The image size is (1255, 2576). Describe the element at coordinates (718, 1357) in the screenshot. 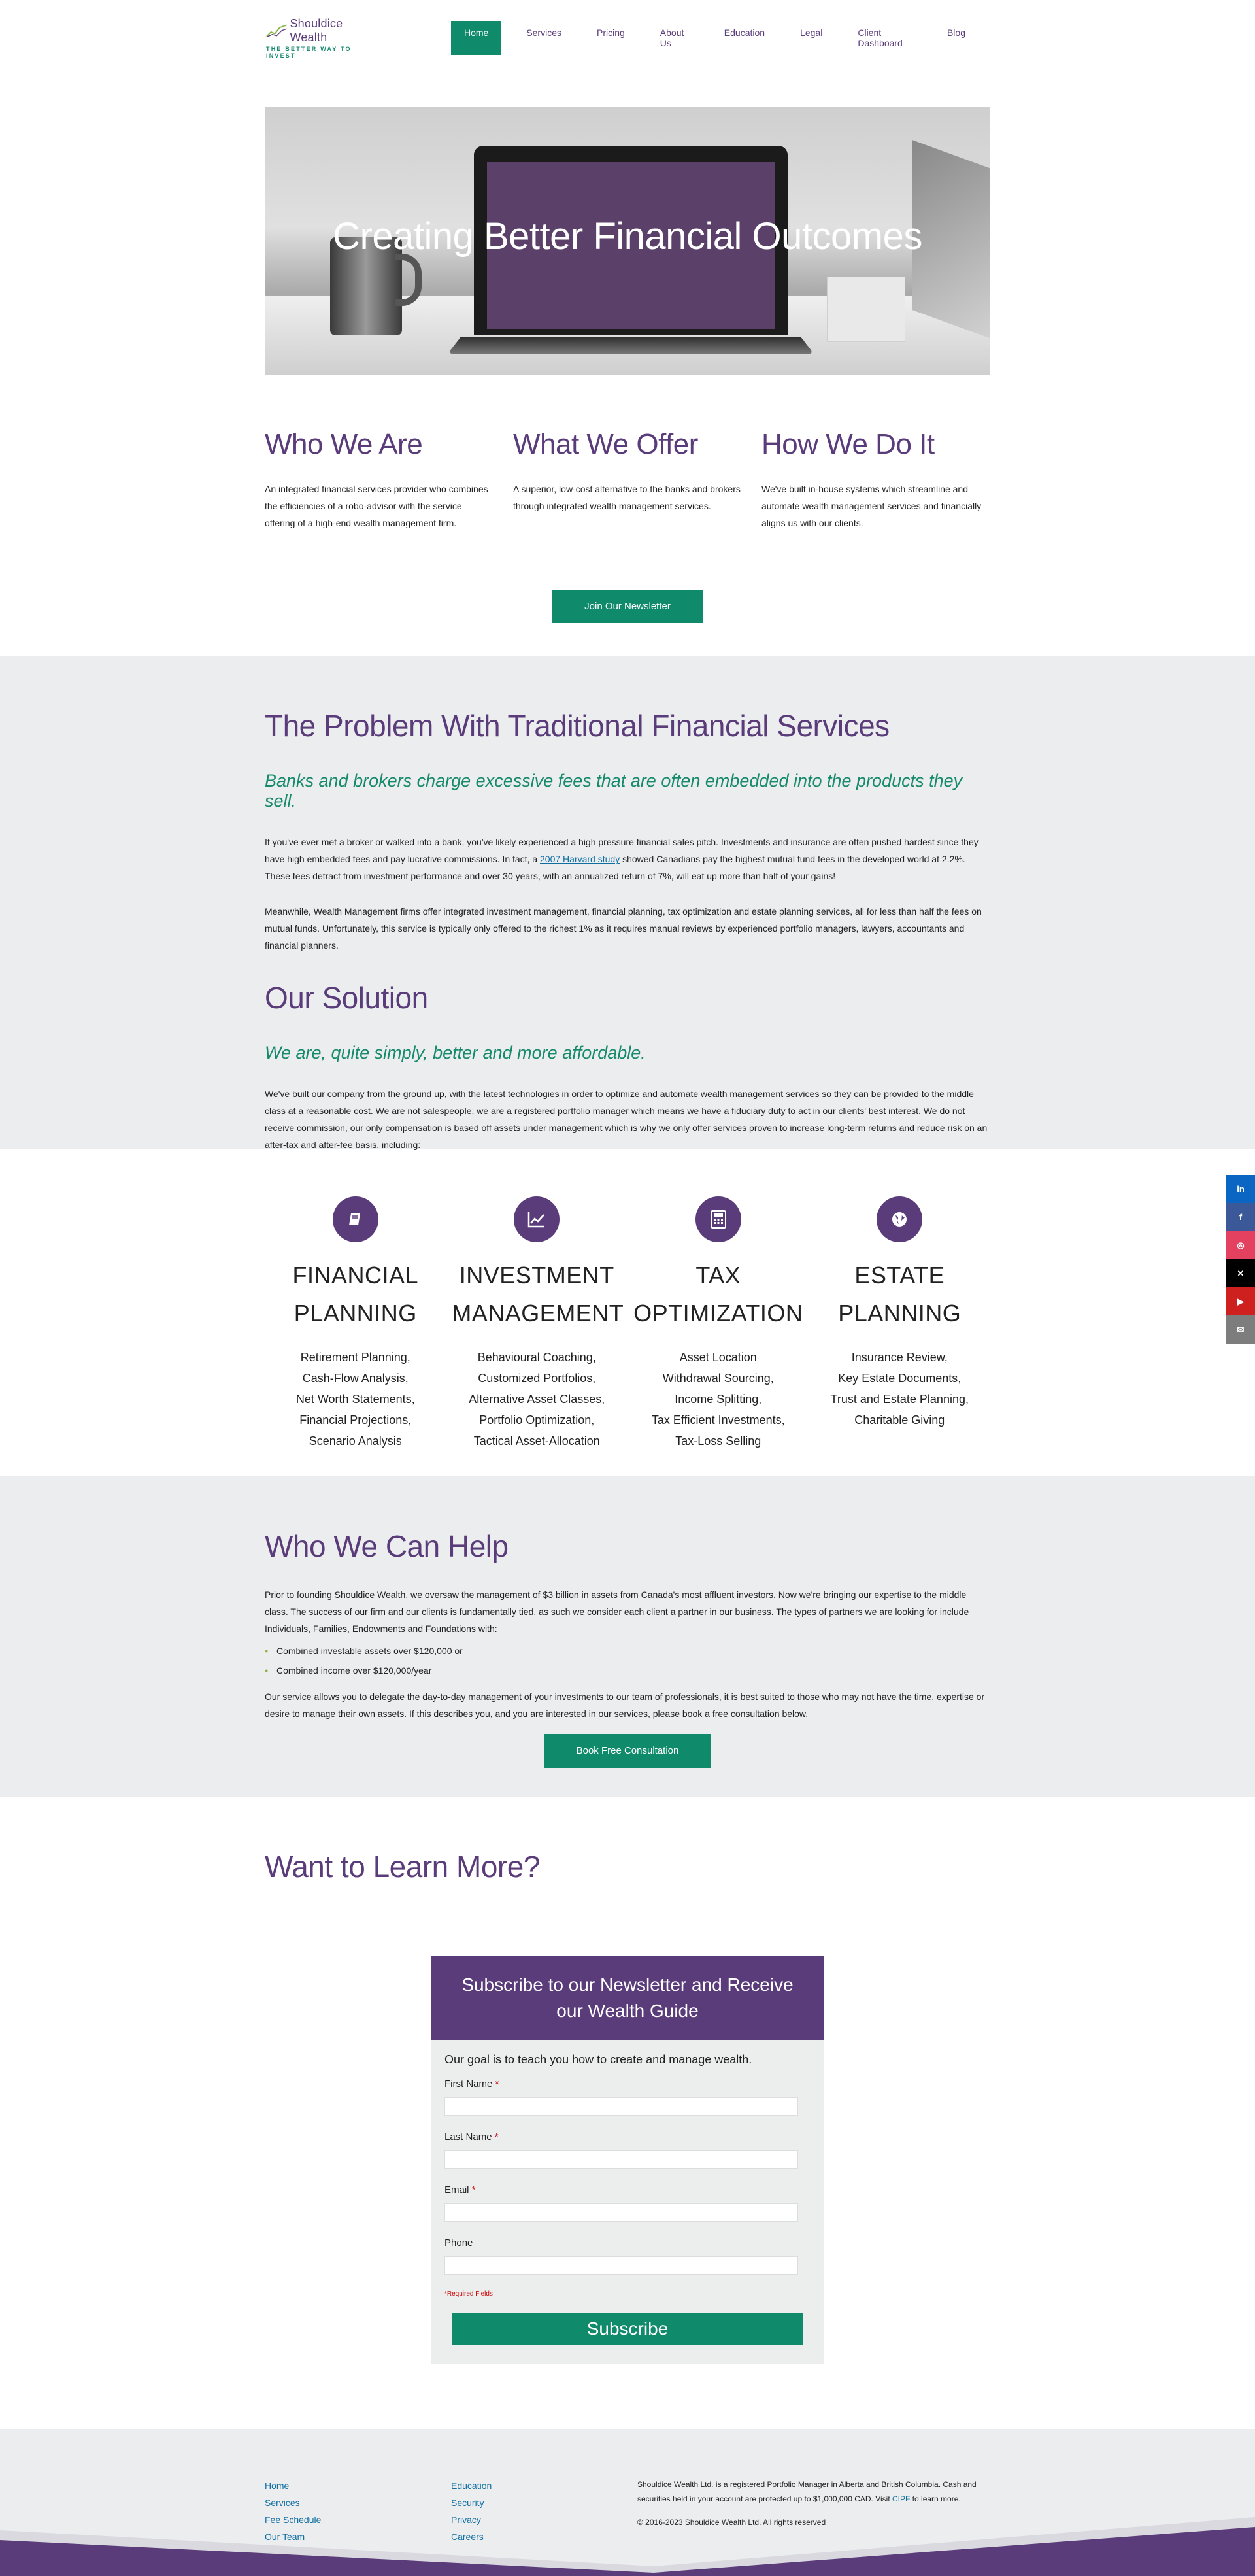

I see `list-item: Asset Location` at that location.